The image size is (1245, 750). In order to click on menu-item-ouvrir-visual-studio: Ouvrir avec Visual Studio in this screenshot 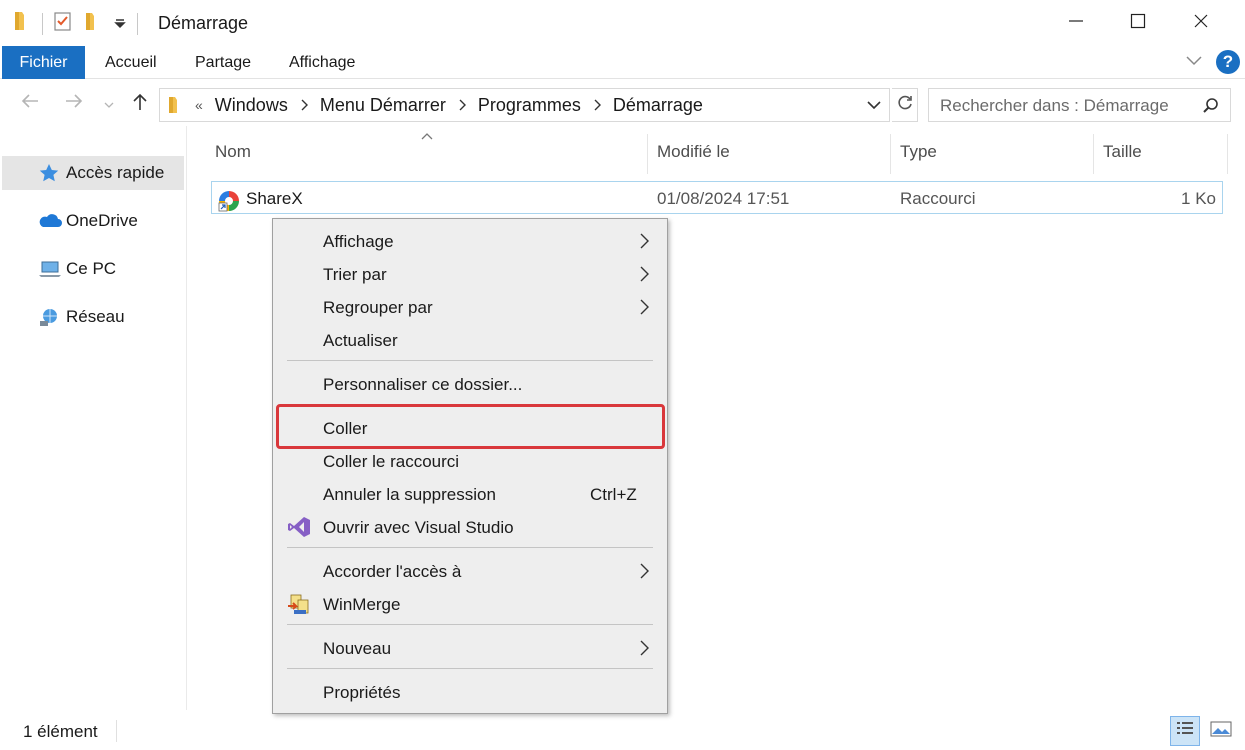, I will do `click(470, 527)`.